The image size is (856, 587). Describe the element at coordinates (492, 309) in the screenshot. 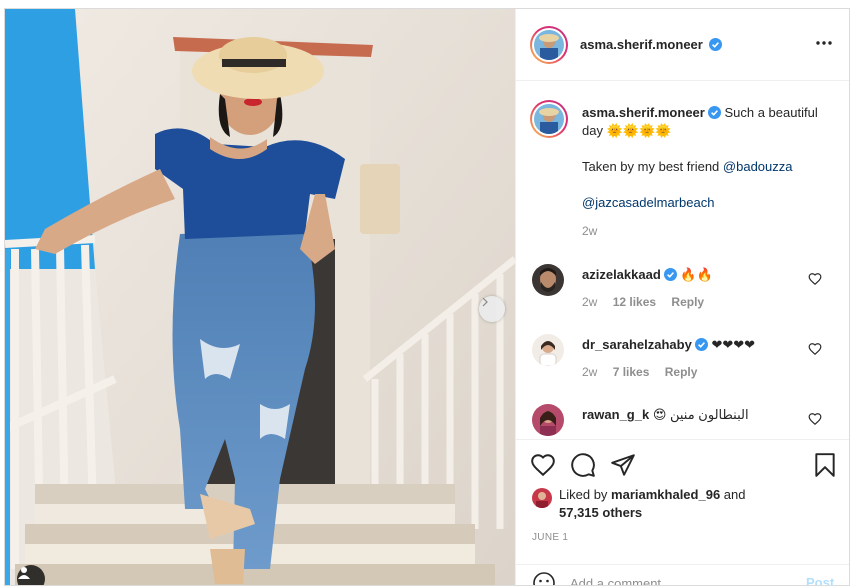

I see `next-photo-button` at that location.